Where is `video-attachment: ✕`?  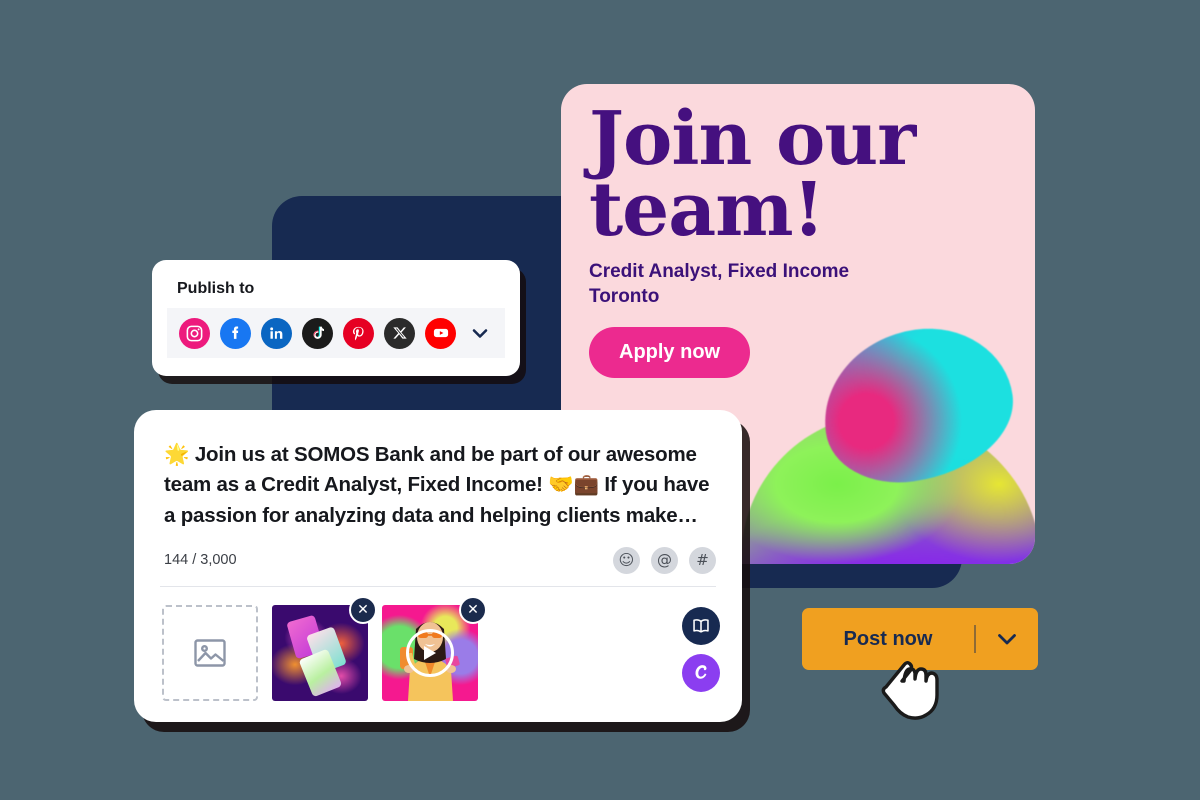
video-attachment: ✕ is located at coordinates (434, 648).